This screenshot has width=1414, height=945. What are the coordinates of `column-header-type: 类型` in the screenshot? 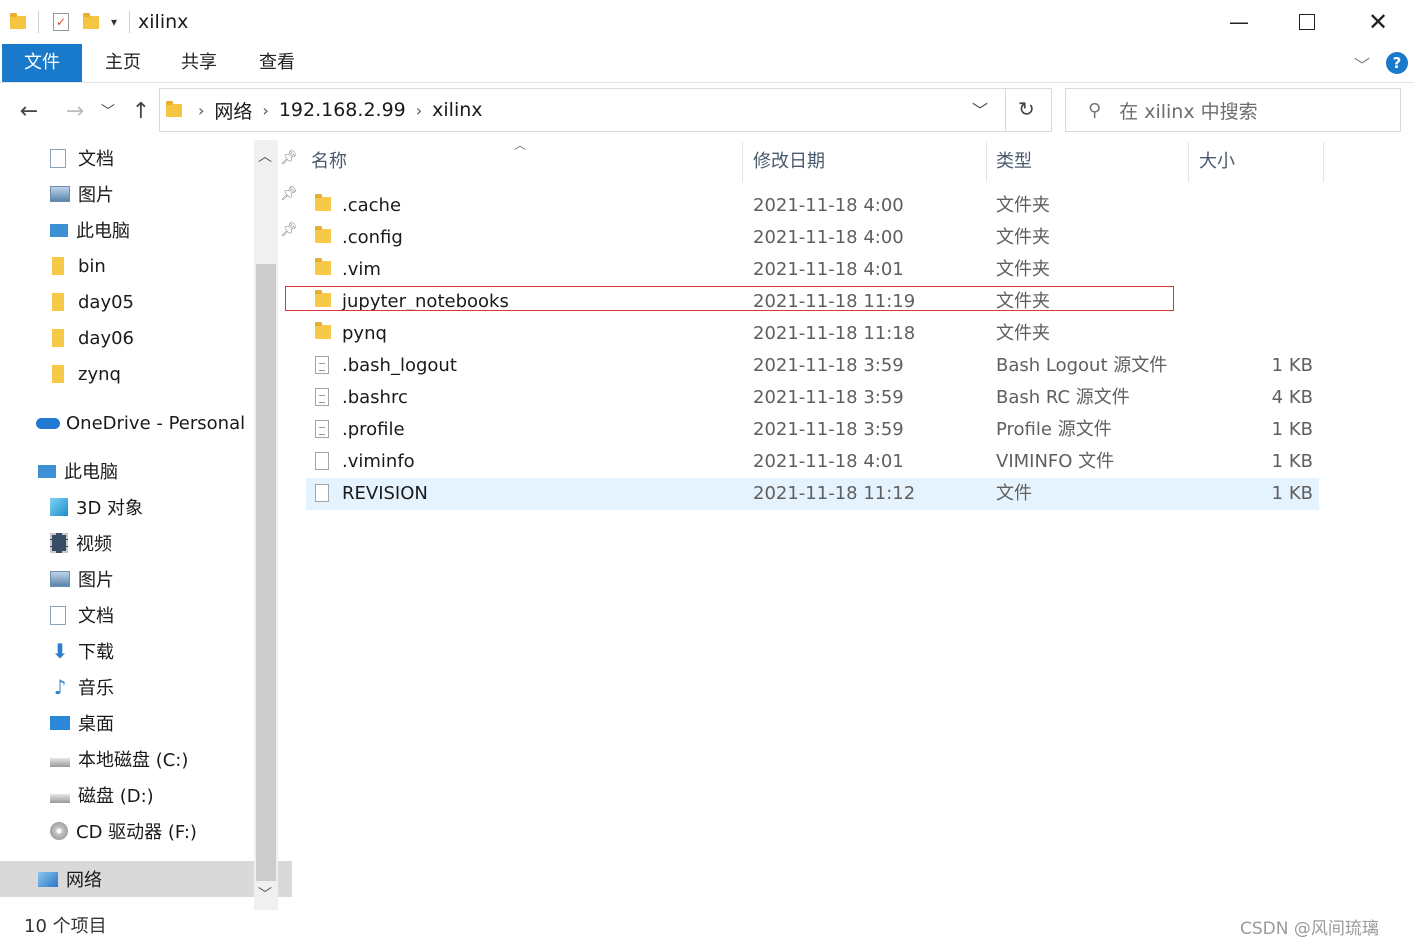 It's located at (1014, 162).